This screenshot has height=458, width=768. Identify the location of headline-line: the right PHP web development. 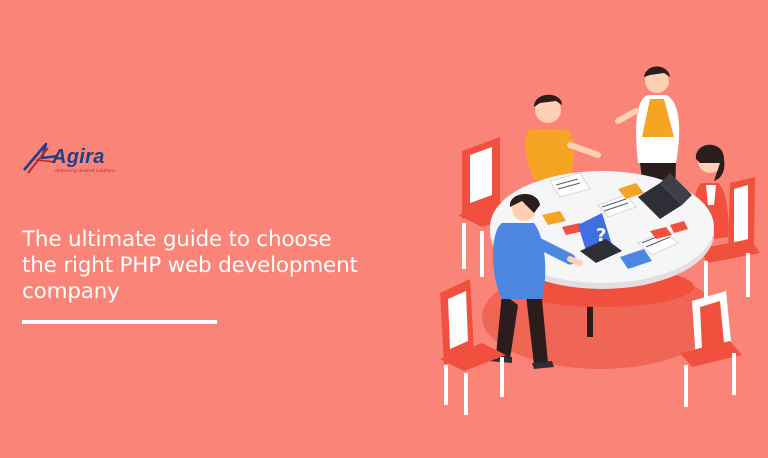
(190, 265).